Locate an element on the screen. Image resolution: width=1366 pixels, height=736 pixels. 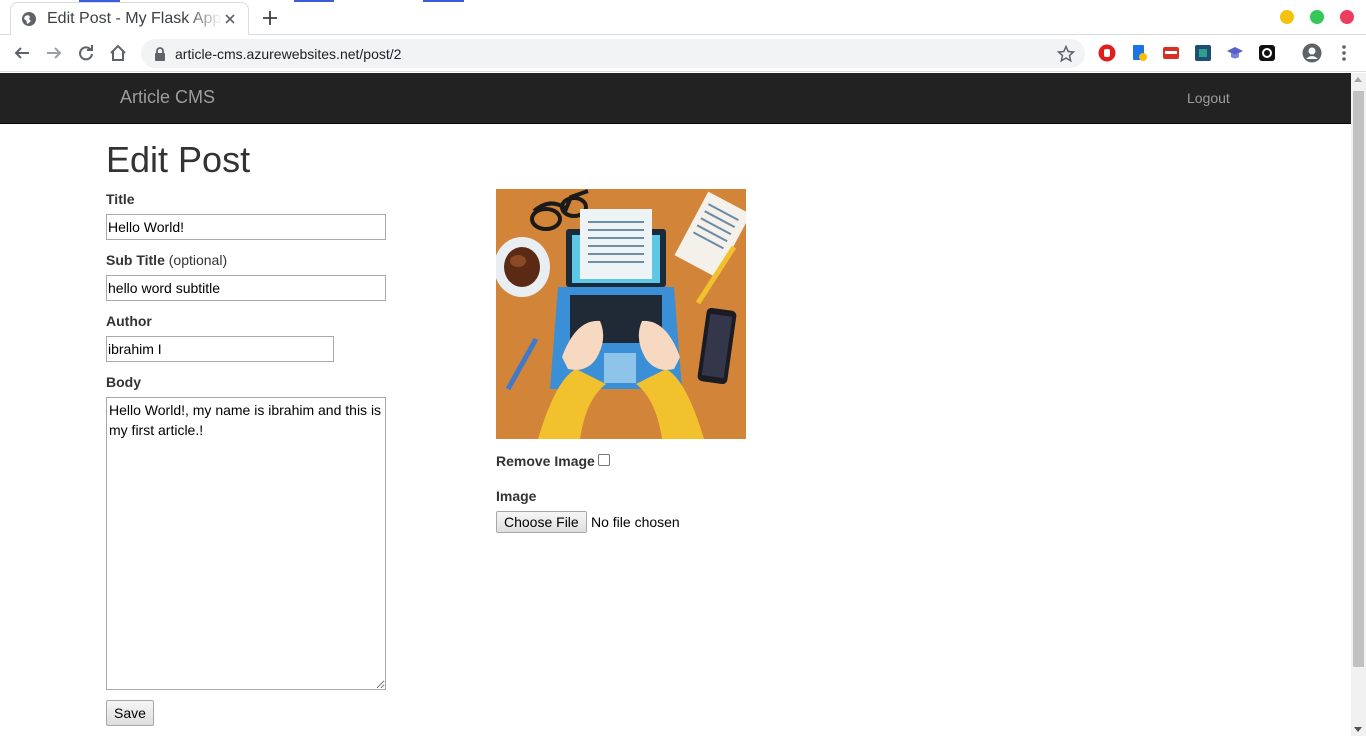
blue-doc-icon is located at coordinates (1139, 53).